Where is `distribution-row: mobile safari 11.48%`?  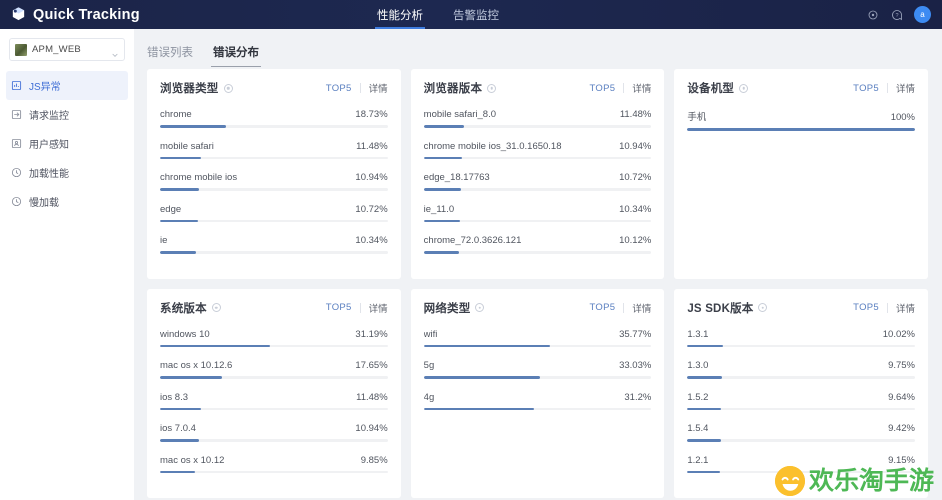
distribution-row: mobile safari 11.48% is located at coordinates (274, 157).